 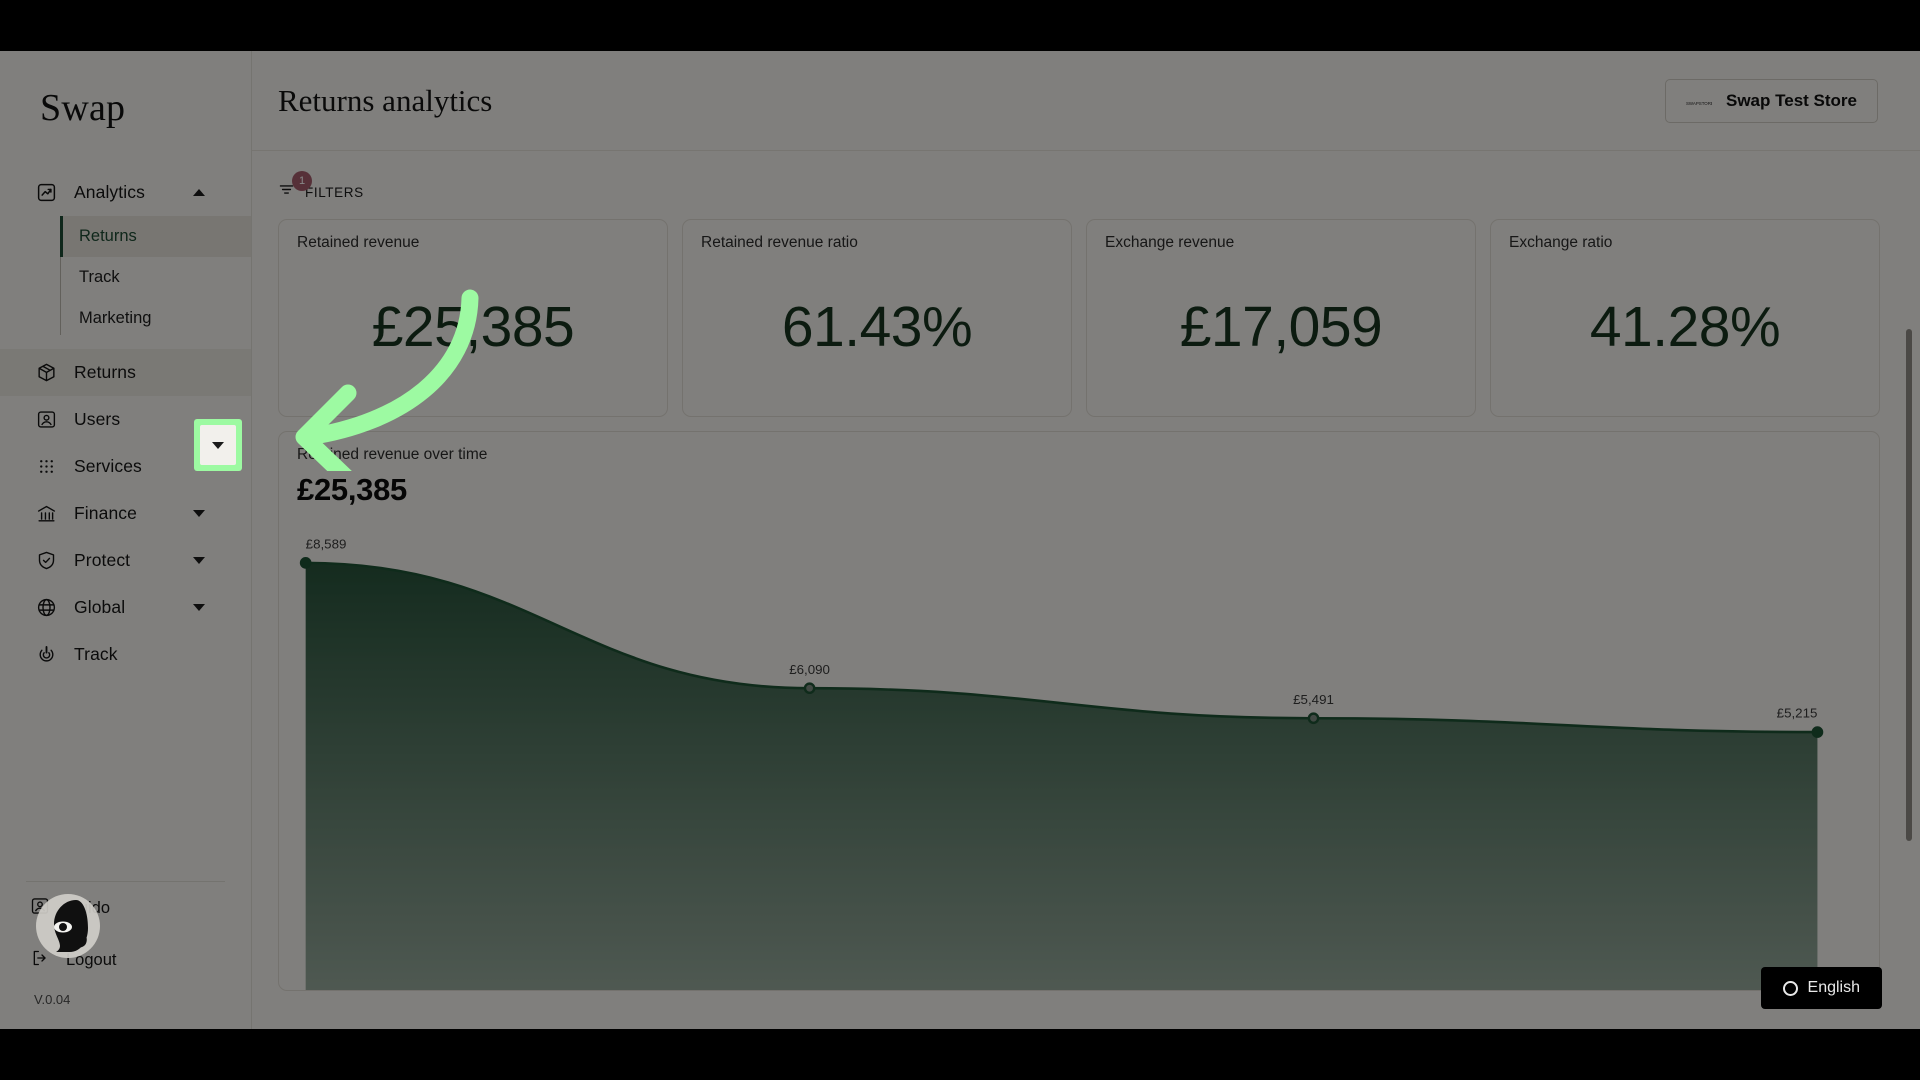 What do you see at coordinates (46, 655) in the screenshot?
I see `radar-target-icon` at bounding box center [46, 655].